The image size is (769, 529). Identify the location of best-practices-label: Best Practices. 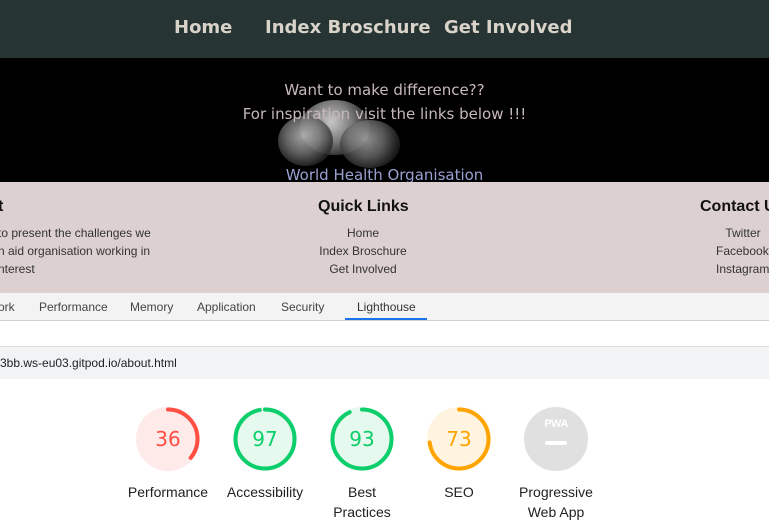
(362, 502).